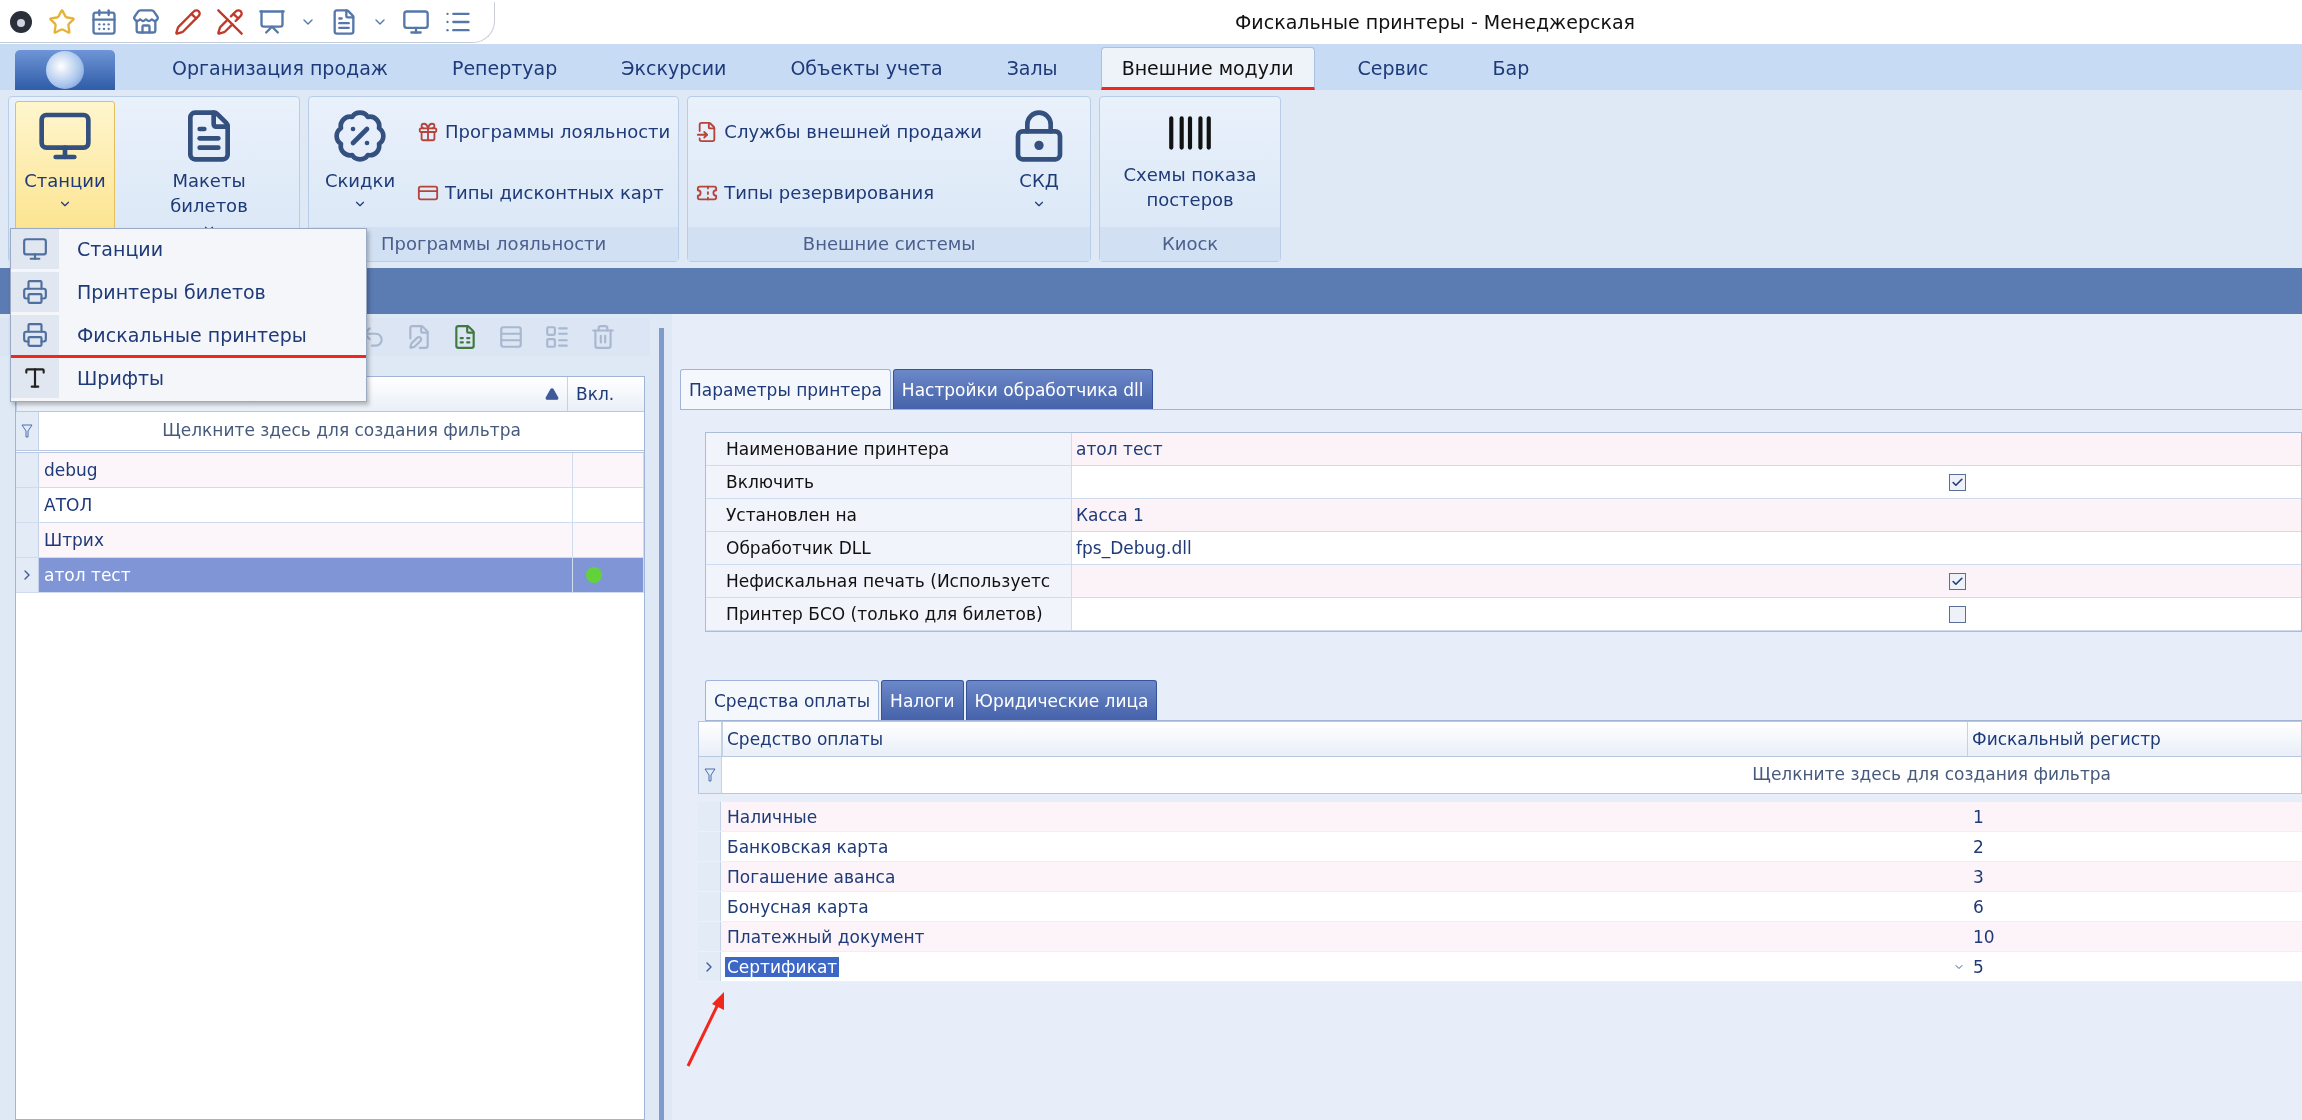  I want to click on filter-hint: Щелкните здесь для создания фильтра, so click(341, 431).